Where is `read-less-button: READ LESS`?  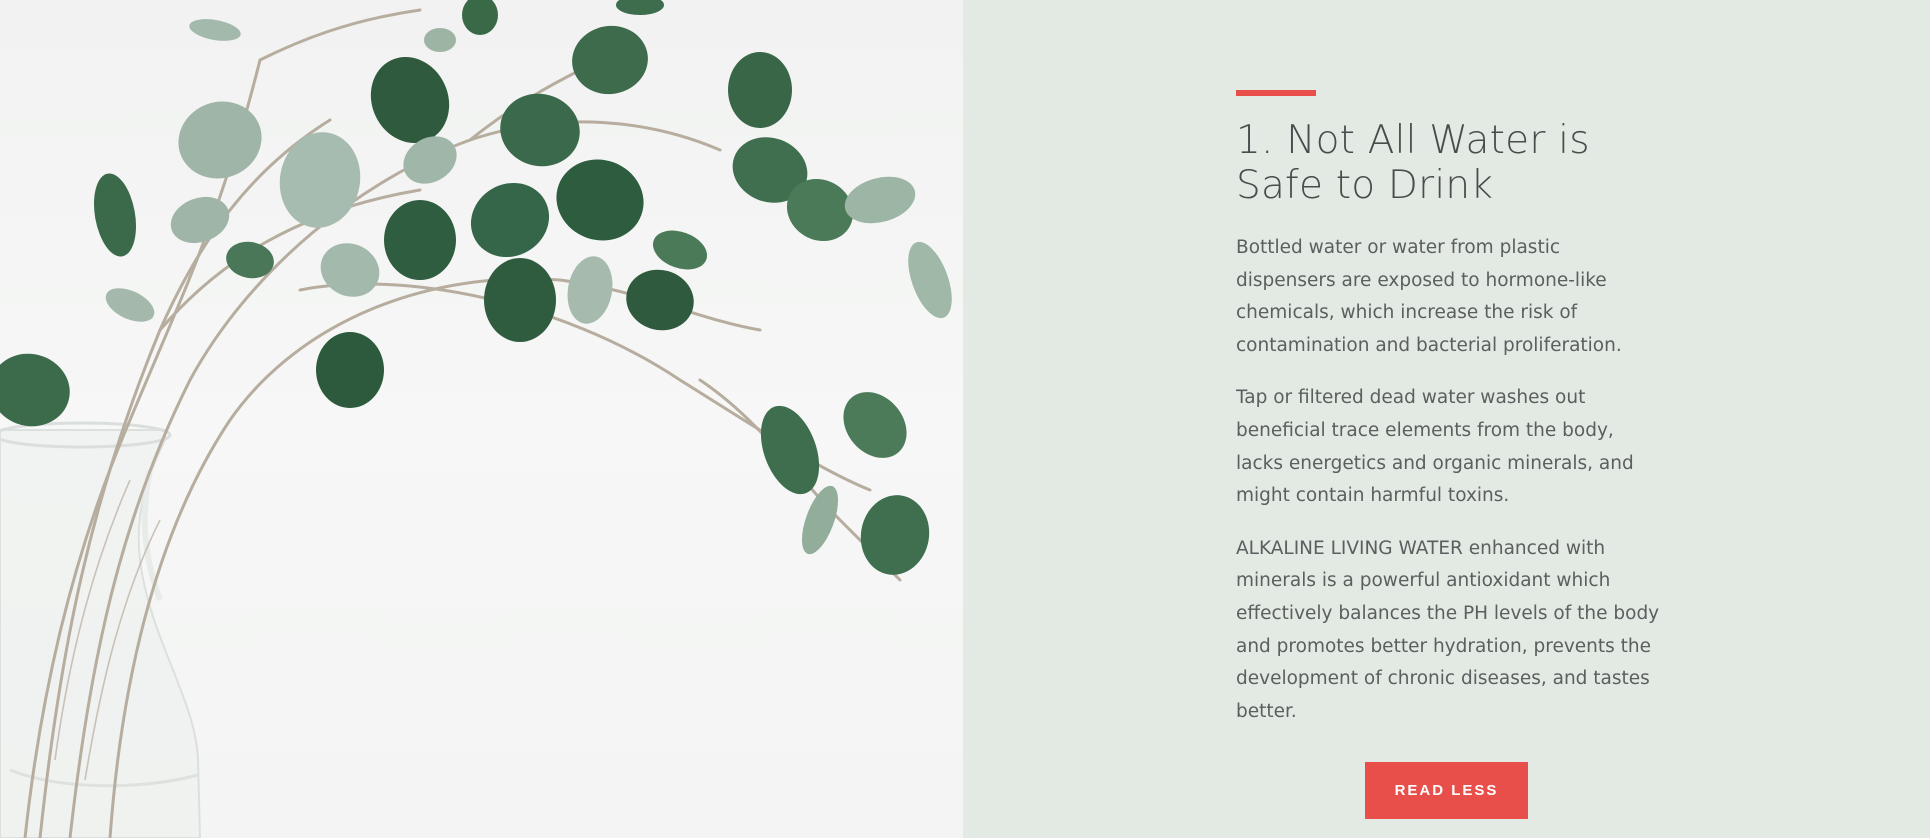 read-less-button: READ LESS is located at coordinates (1446, 790).